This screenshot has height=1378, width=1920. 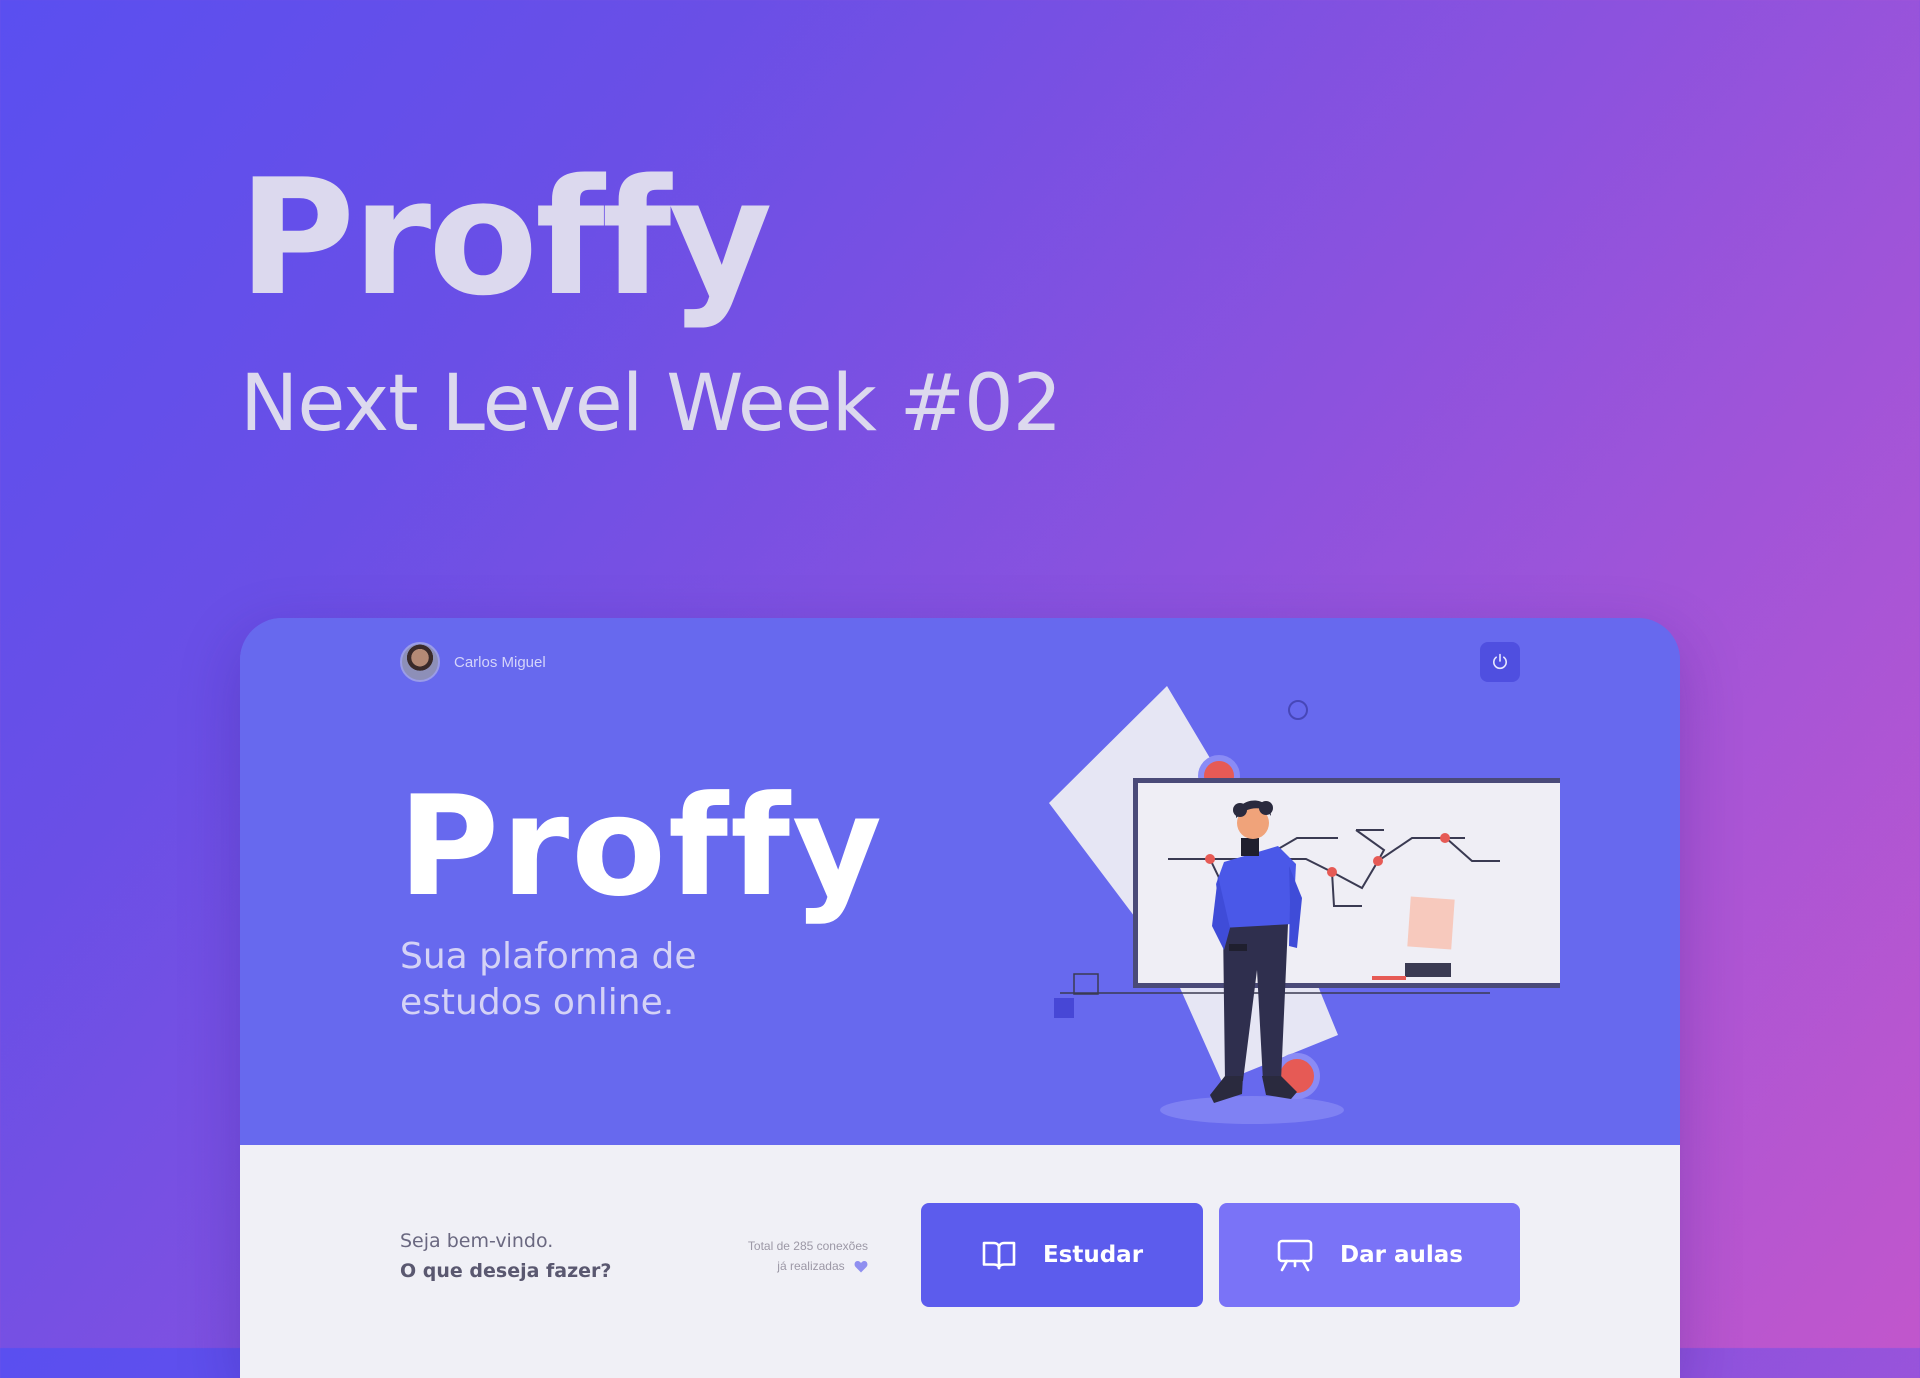 What do you see at coordinates (505, 237) in the screenshot?
I see `banner-title: Proffy` at bounding box center [505, 237].